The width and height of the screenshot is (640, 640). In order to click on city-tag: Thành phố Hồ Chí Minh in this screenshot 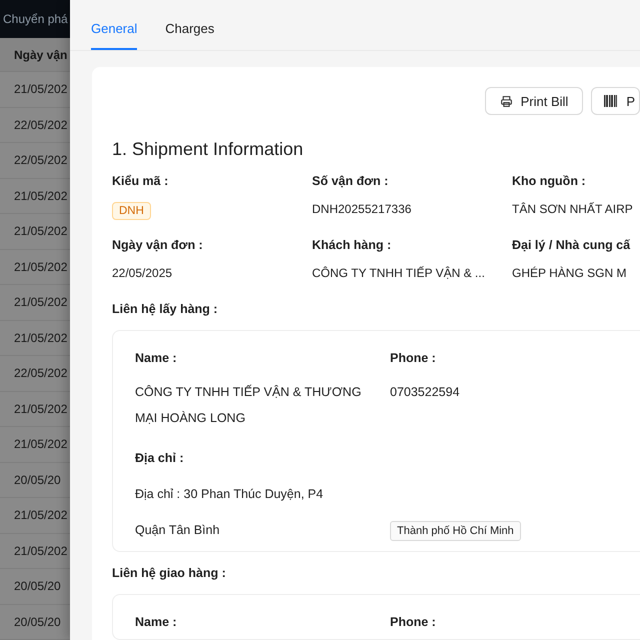, I will do `click(455, 531)`.